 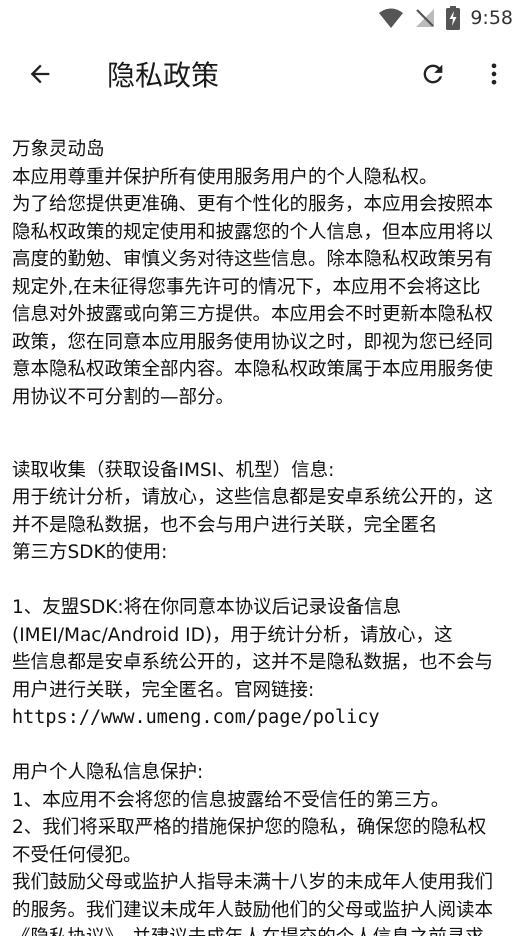 I want to click on collect-line: 第三方SDK的使用:, so click(x=90, y=552).